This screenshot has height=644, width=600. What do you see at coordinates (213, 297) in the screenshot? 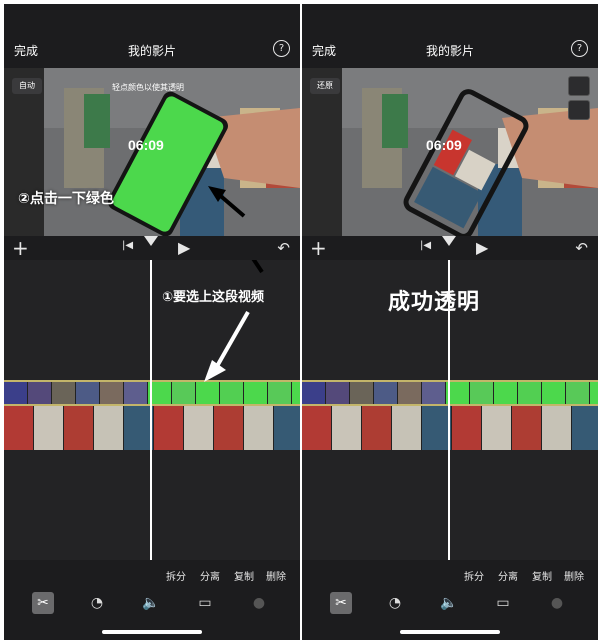
I see `step-1-annotation: ①要选上这段视频` at bounding box center [213, 297].